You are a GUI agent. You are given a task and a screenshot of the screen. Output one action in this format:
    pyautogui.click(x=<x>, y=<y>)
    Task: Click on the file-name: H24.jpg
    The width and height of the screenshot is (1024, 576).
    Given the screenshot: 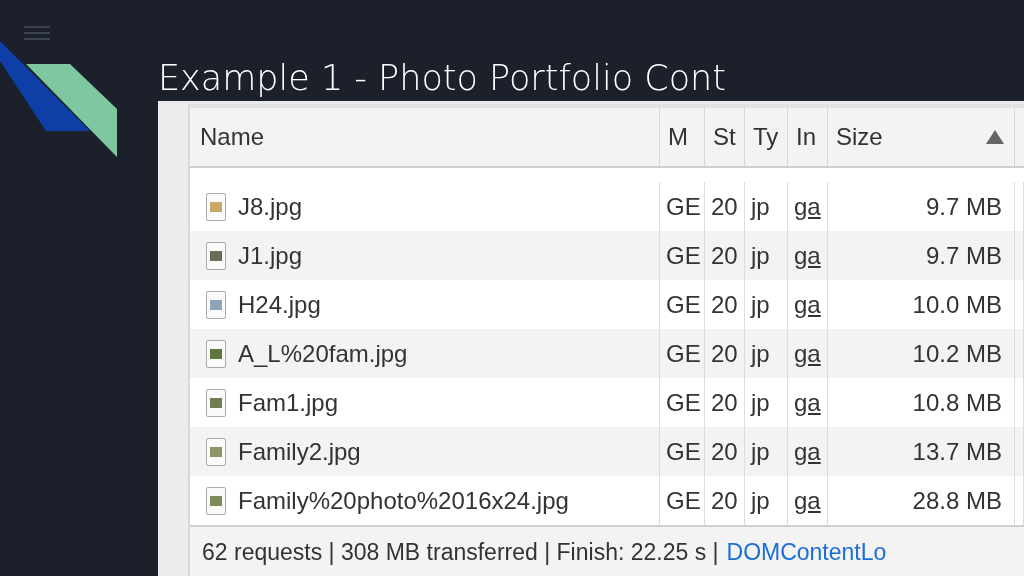 What is the action you would take?
    pyautogui.click(x=279, y=304)
    